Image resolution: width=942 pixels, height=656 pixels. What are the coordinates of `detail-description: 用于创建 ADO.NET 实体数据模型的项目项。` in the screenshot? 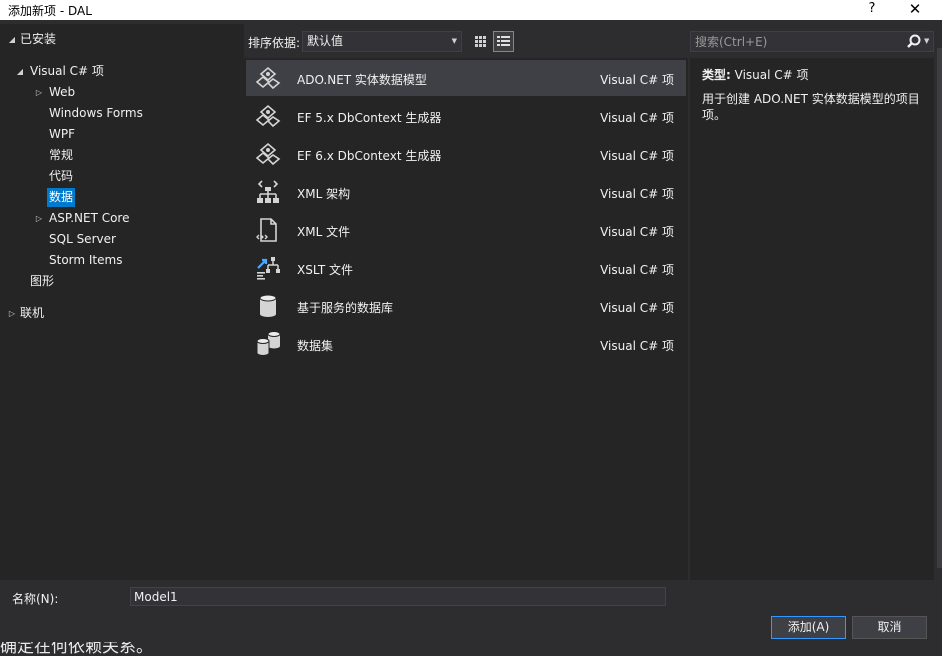 It's located at (811, 107).